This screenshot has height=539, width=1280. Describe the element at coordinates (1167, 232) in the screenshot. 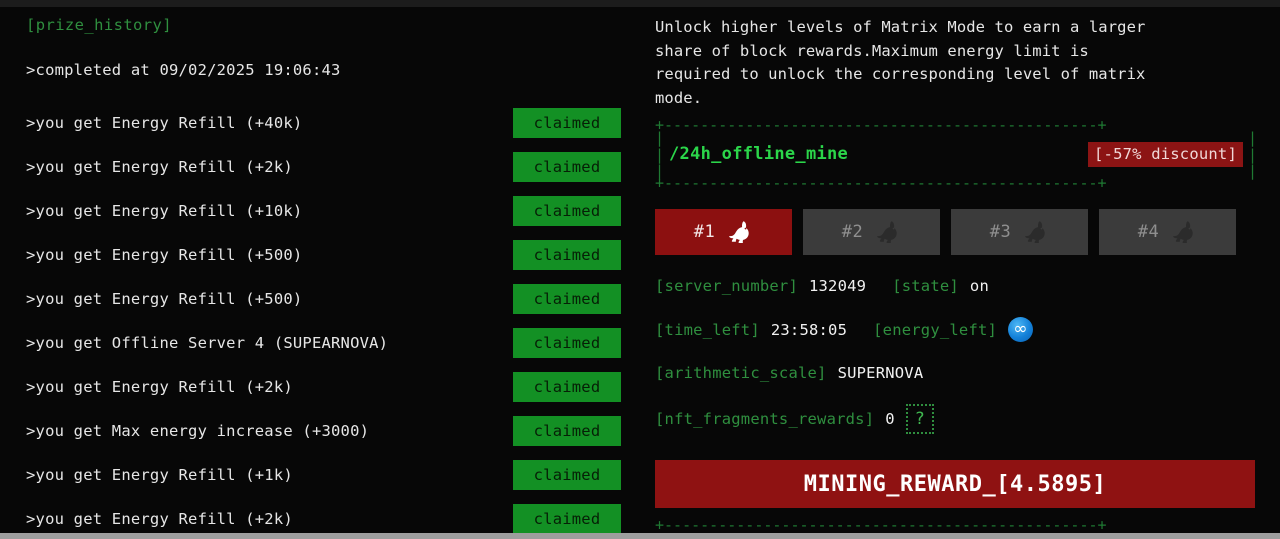

I see `server-tab-4: #4` at that location.